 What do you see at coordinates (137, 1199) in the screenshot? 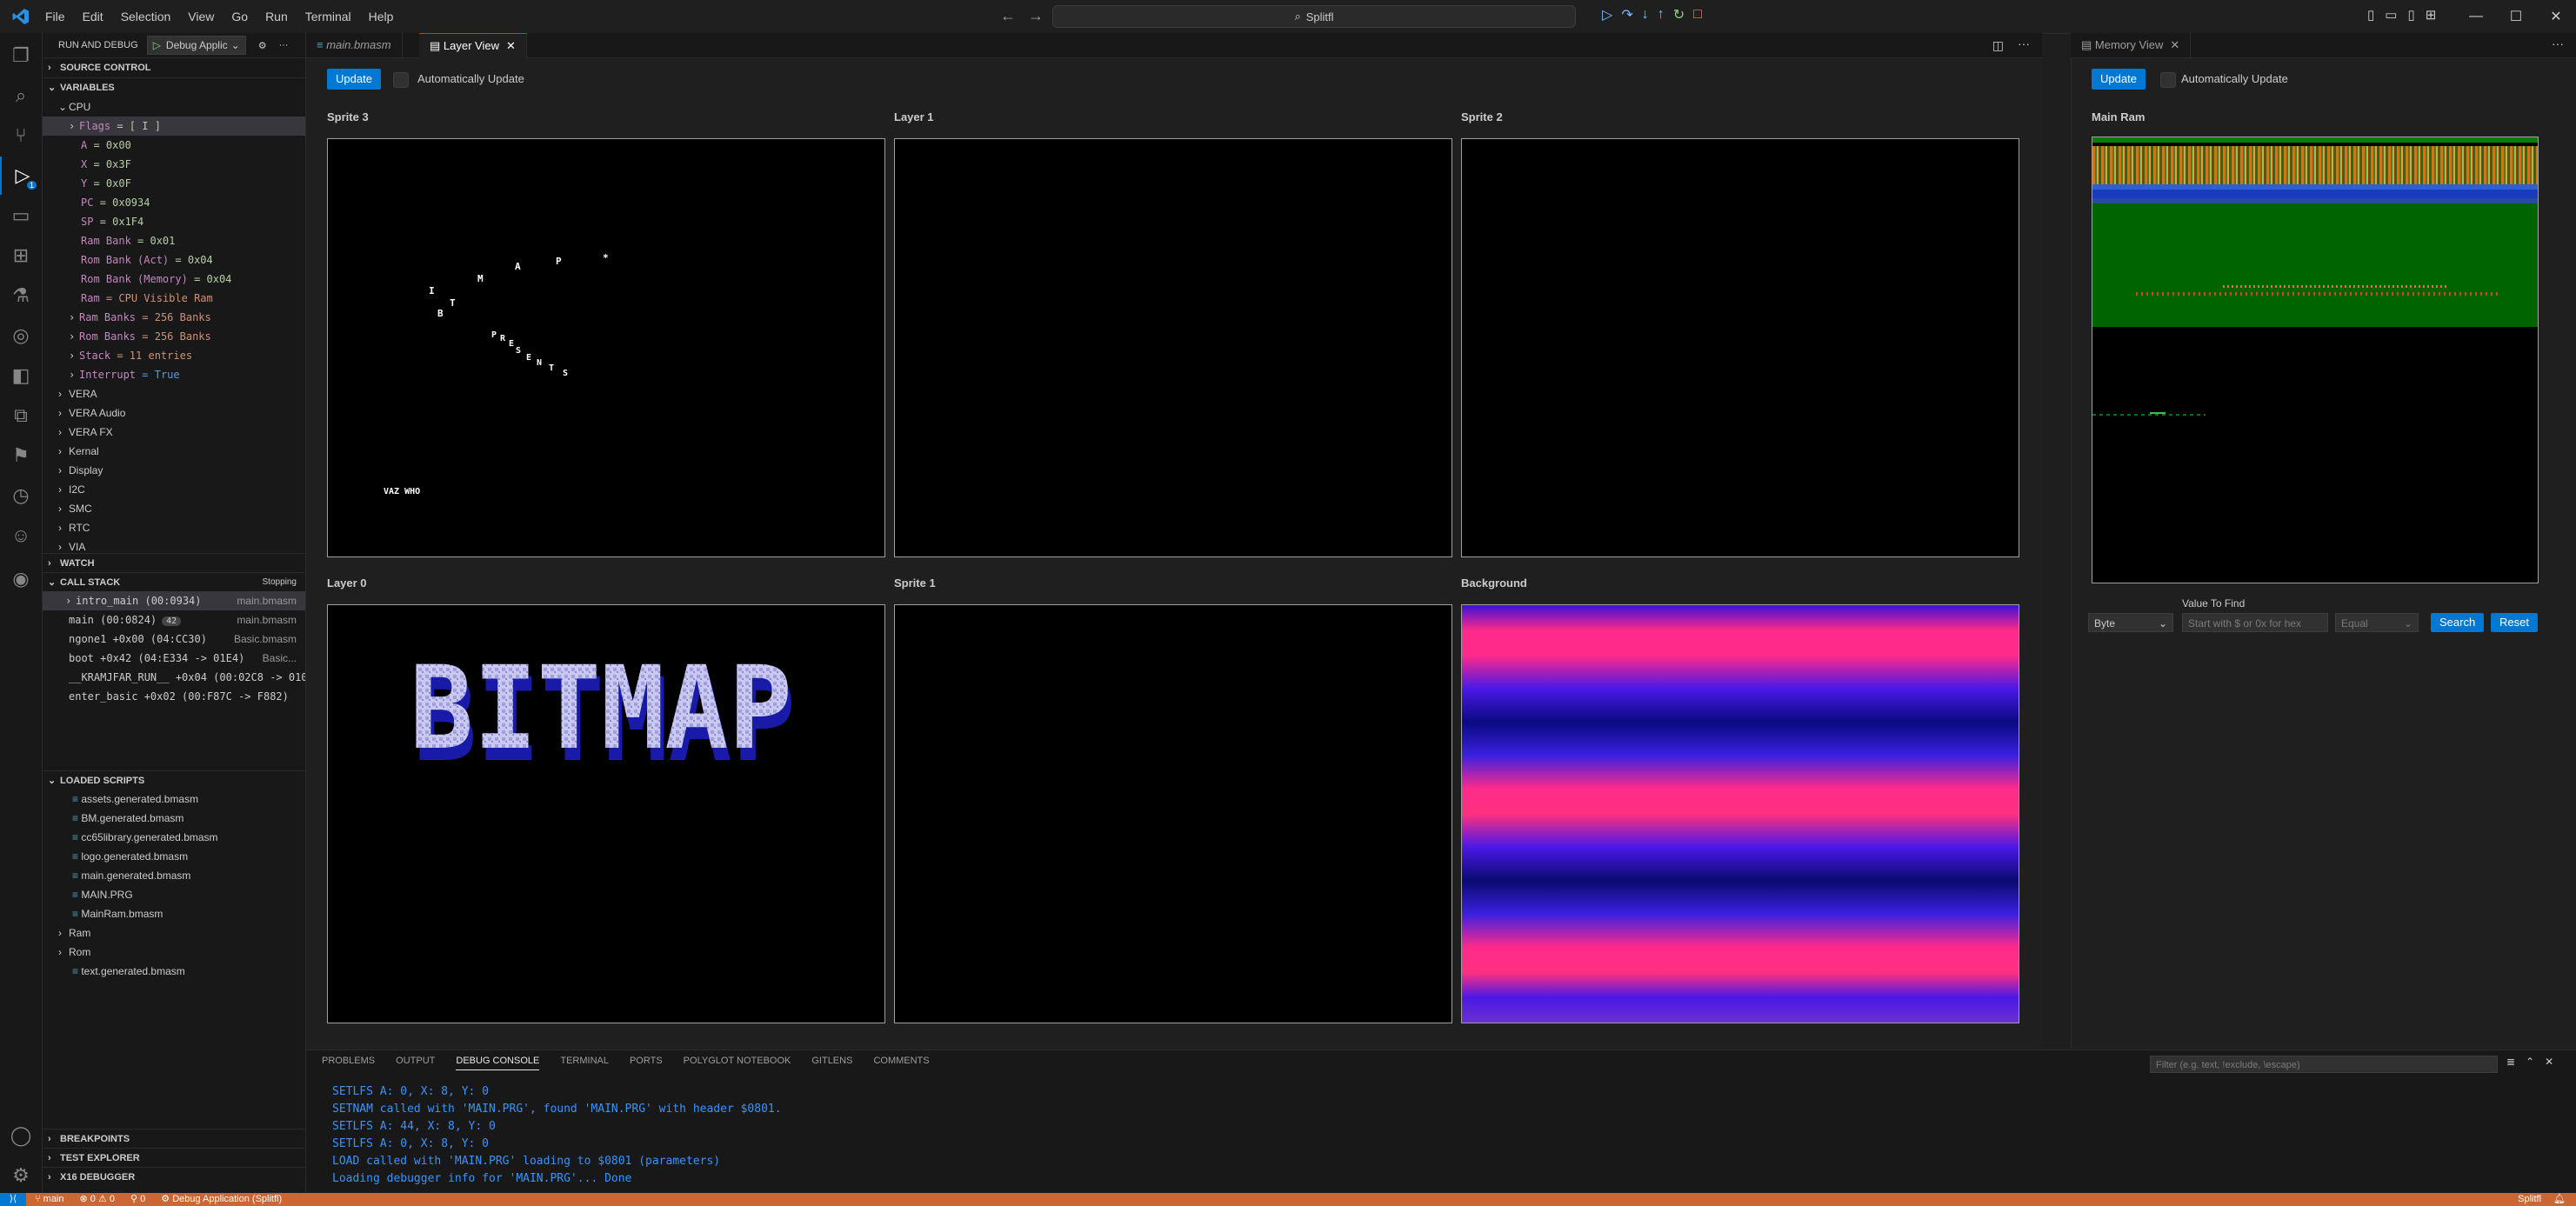
I see `ports-status: ⚲ 0` at bounding box center [137, 1199].